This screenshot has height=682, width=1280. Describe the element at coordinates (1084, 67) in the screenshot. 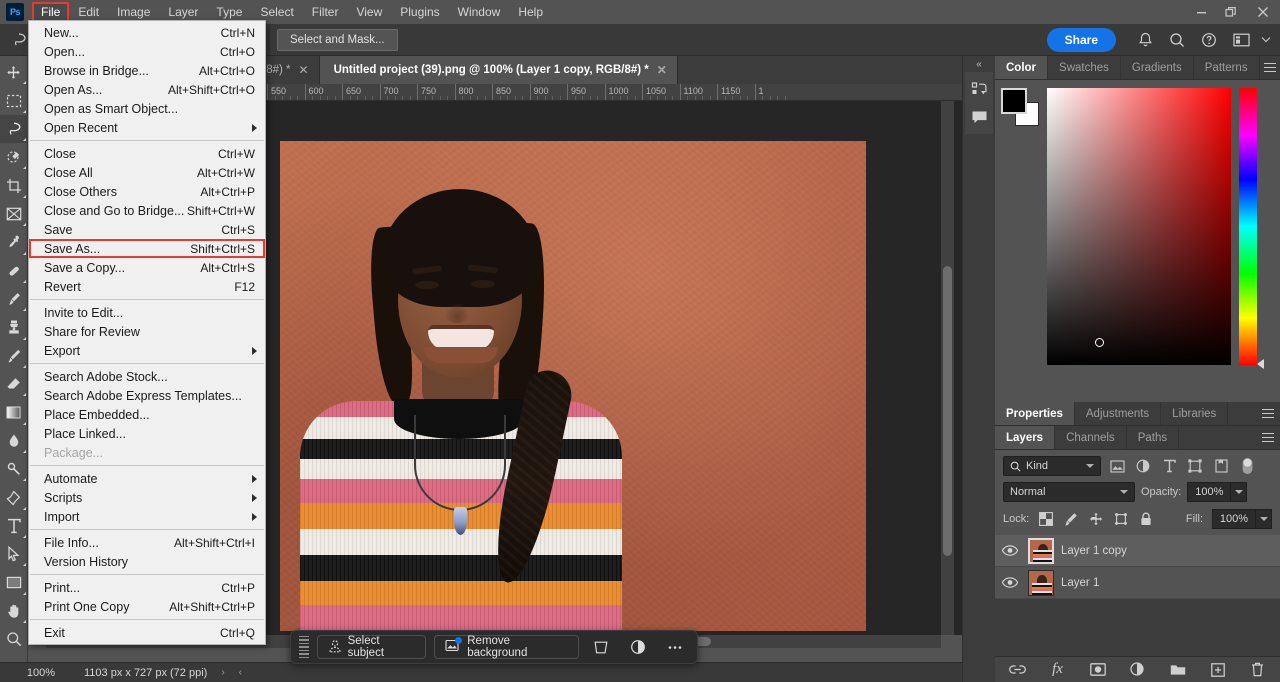

I see `tab-swatches: Swatches` at that location.